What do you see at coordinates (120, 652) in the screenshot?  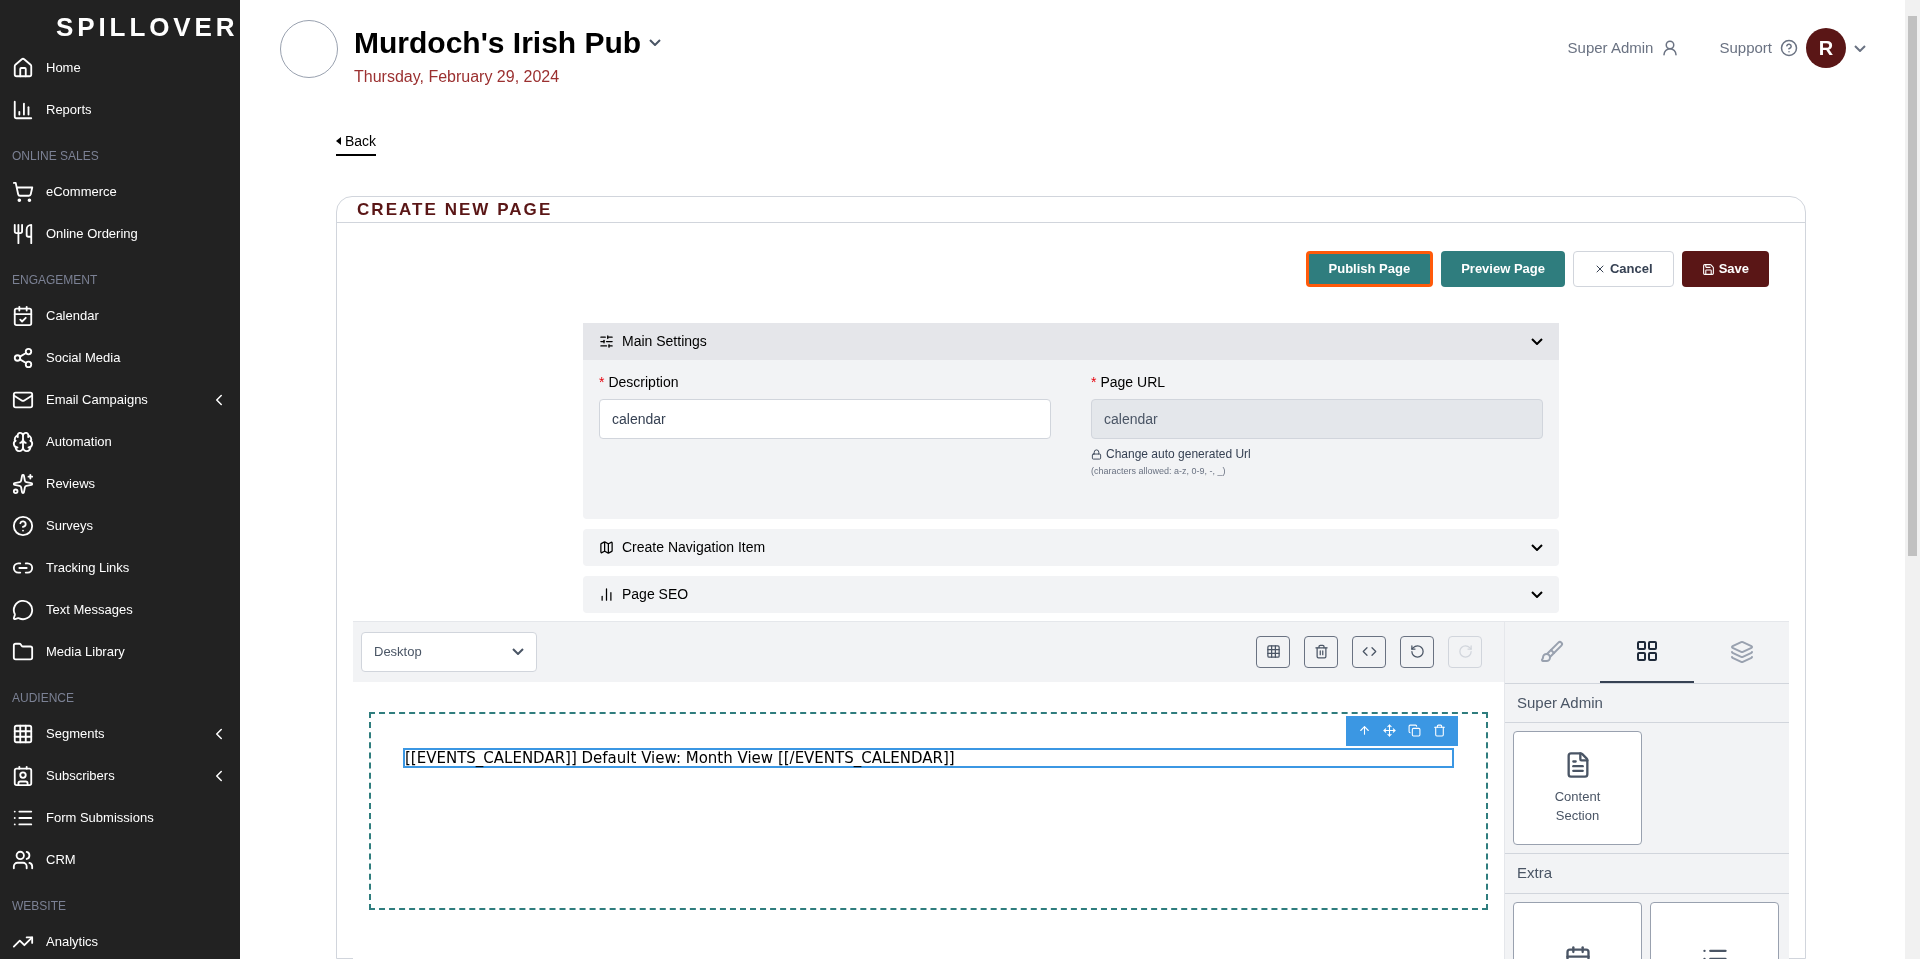 I see `sidebar-item: Media Library` at bounding box center [120, 652].